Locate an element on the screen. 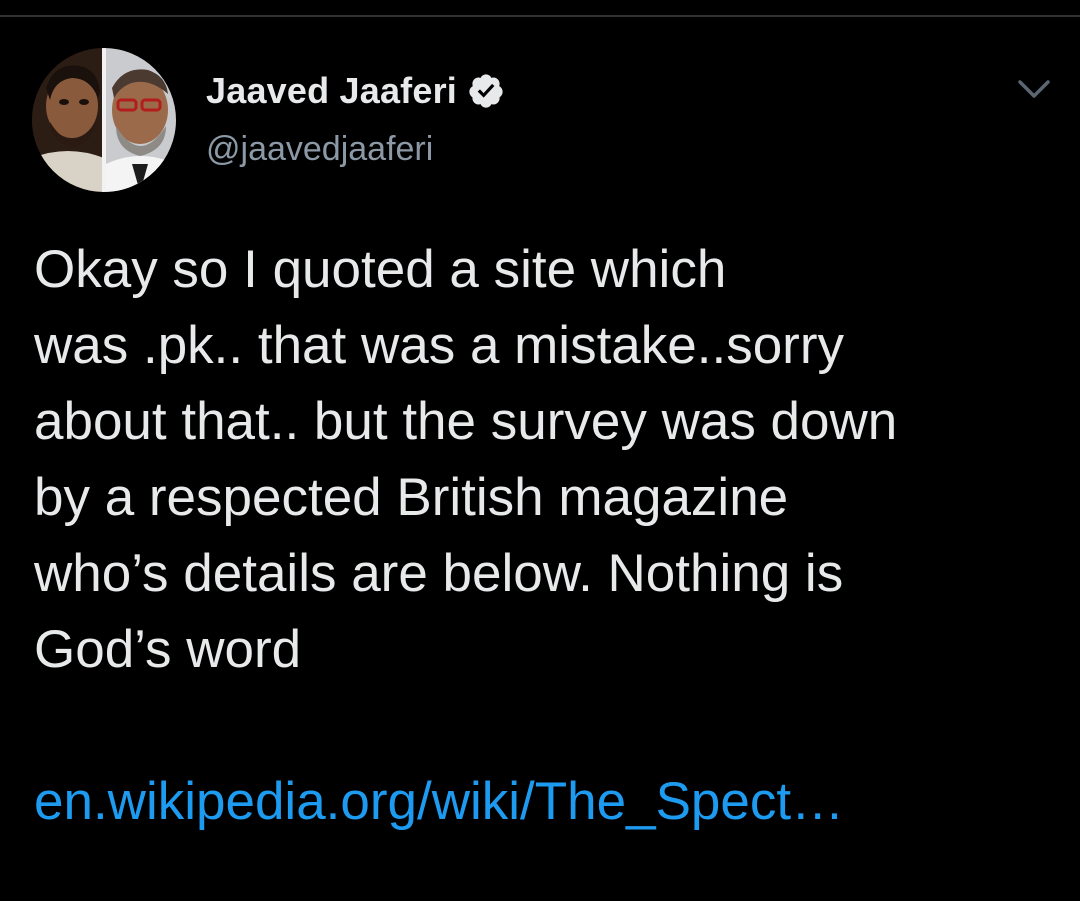  tweet-text-line: by a respected British magazine is located at coordinates (411, 497).